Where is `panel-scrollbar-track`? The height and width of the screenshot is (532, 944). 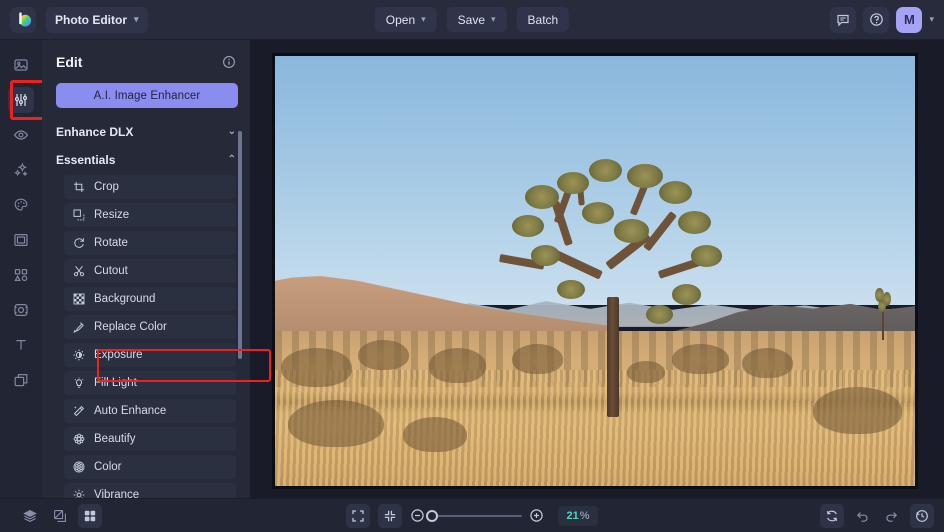
panel-scrollbar-track is located at coordinates (242, 308).